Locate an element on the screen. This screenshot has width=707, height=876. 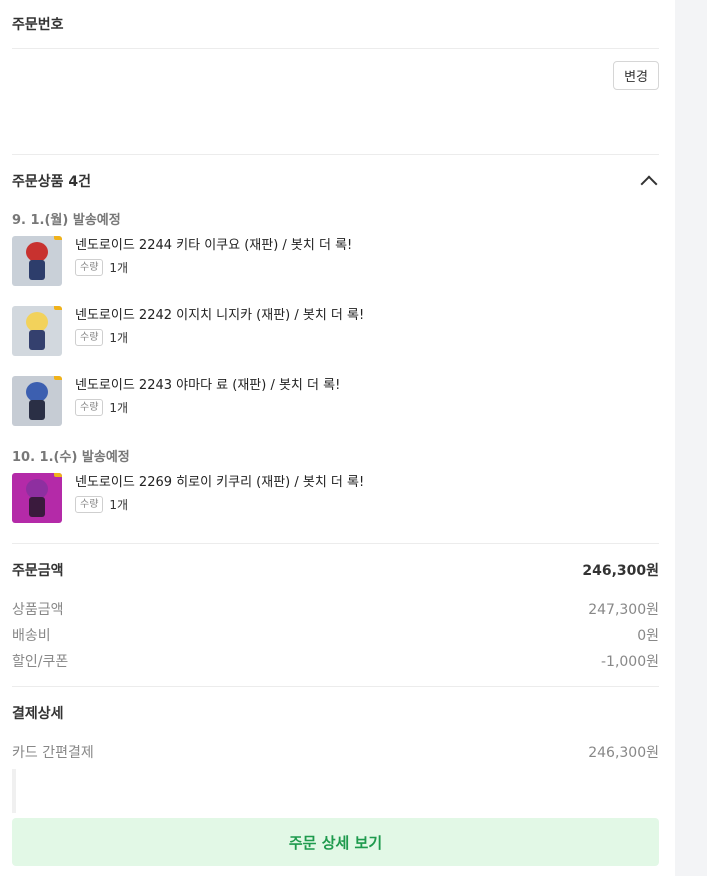
chevron-up-icon is located at coordinates (649, 184).